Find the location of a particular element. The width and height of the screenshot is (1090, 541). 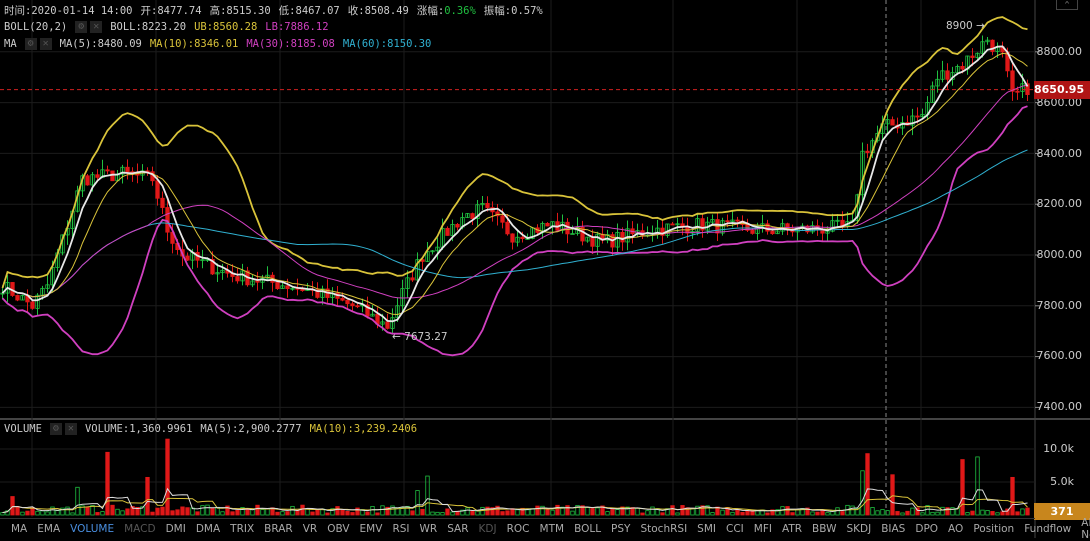

tab-stochrsi: StochRSI is located at coordinates (663, 529).